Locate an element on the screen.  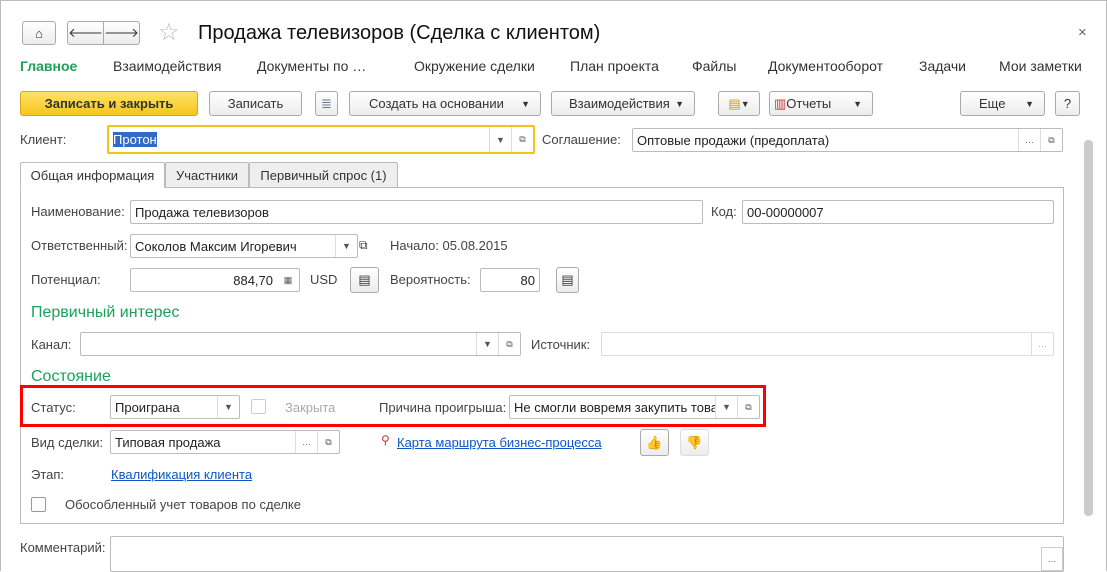
page-title: Продажа телевизоров (Сделка с клиентом) is located at coordinates (399, 33).